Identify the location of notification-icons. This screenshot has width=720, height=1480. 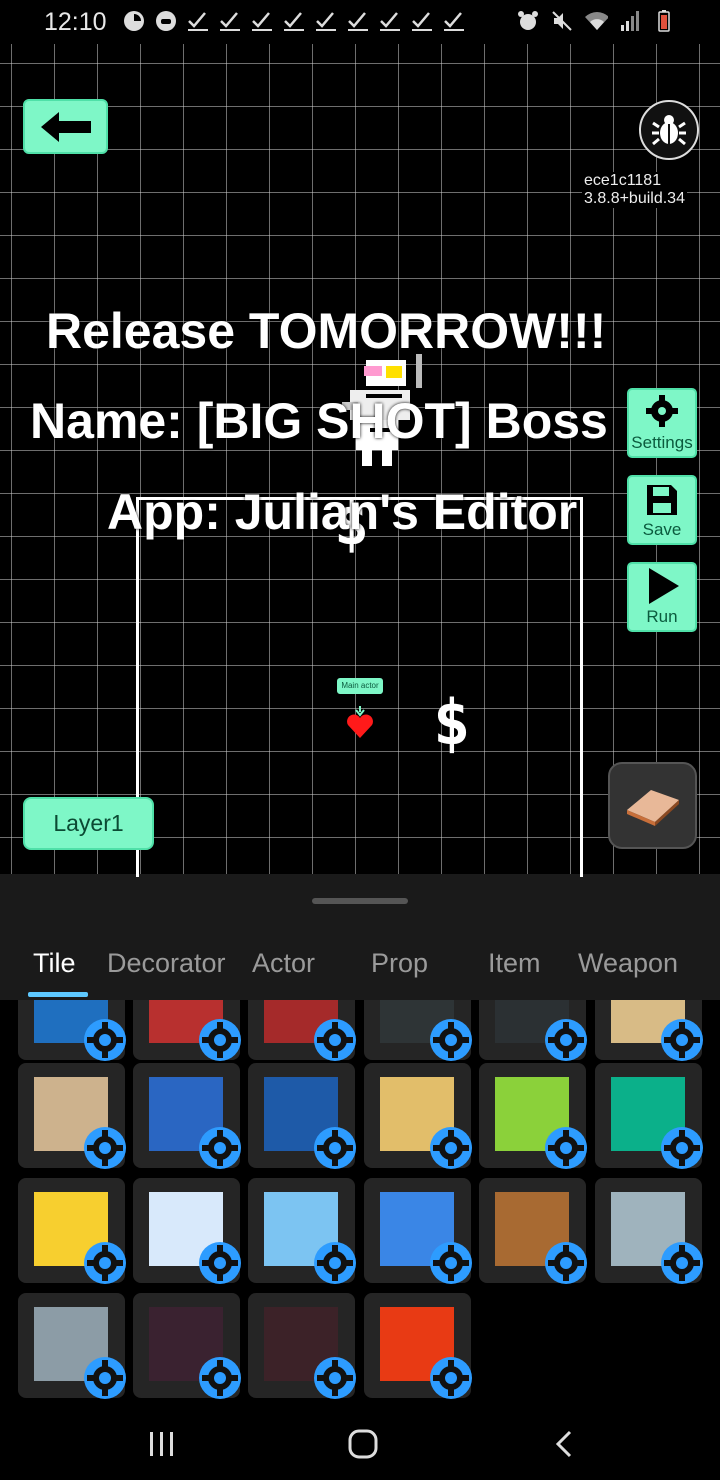
(294, 21).